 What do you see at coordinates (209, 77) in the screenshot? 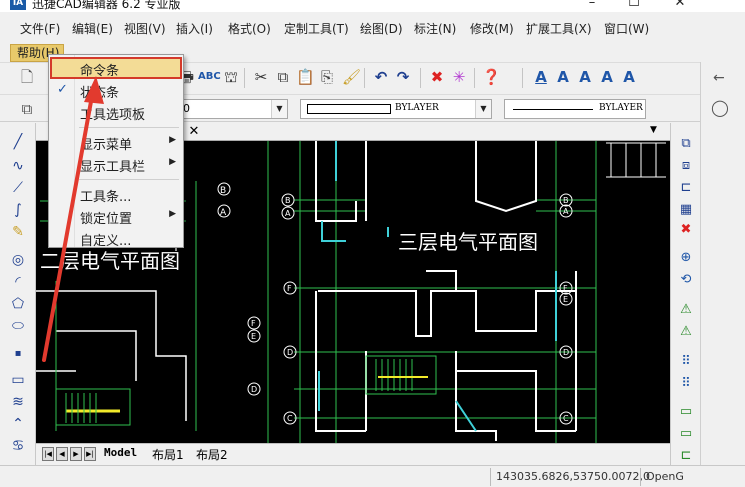
I see `spell-check-icon: ABC` at bounding box center [209, 77].